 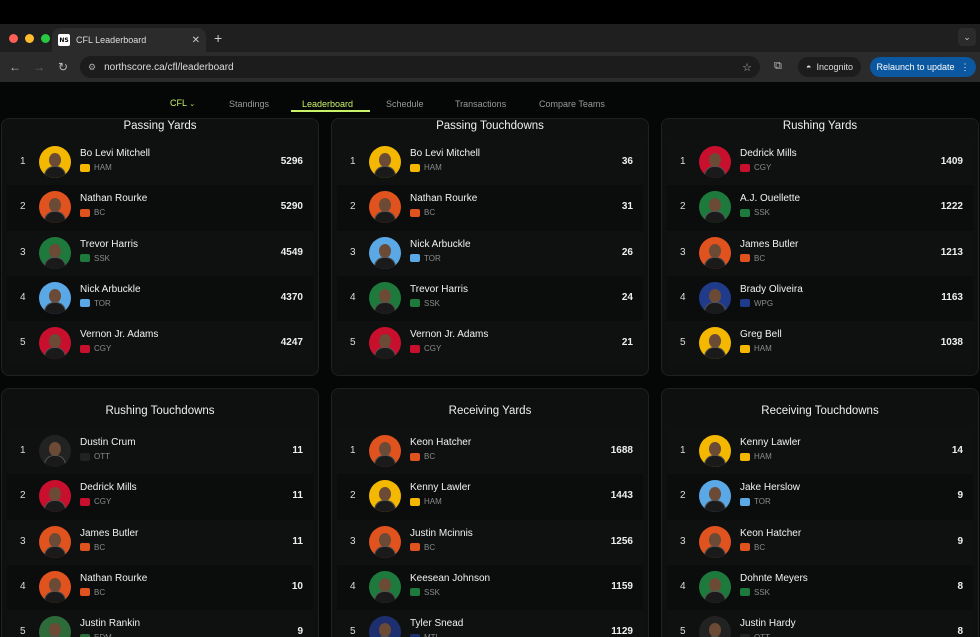 I want to click on url-text: northscore.ca/cfl/leaderboard, so click(x=423, y=67).